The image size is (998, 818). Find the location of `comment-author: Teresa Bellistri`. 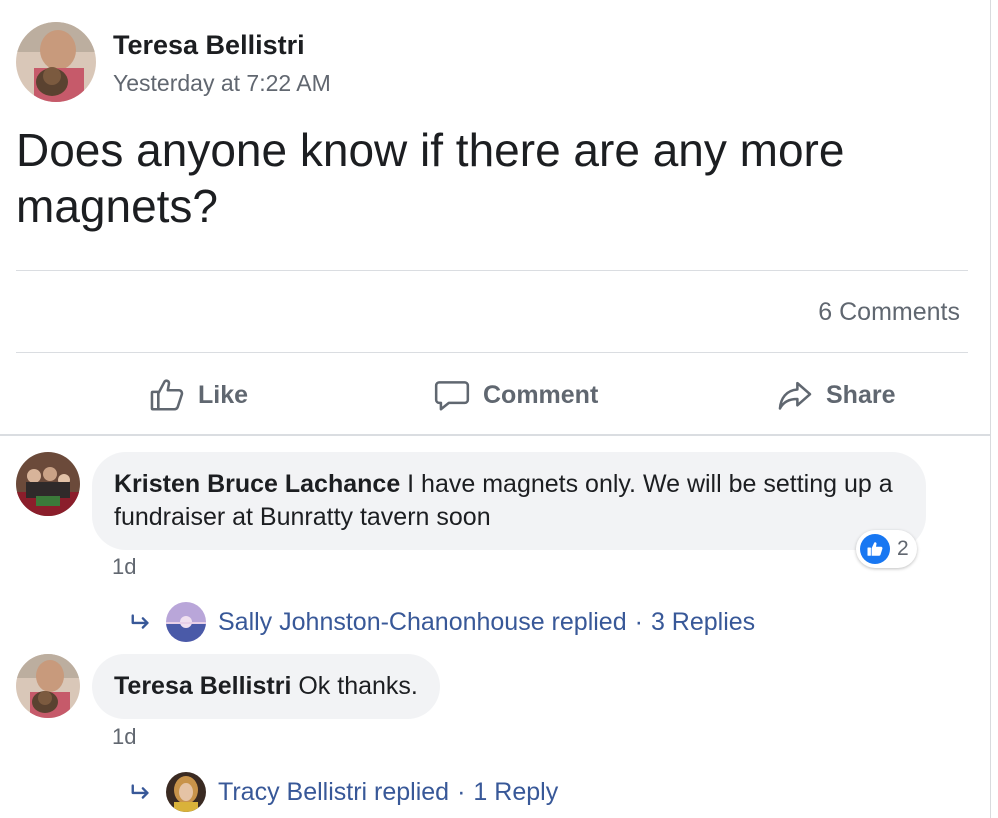

comment-author: Teresa Bellistri is located at coordinates (202, 686).